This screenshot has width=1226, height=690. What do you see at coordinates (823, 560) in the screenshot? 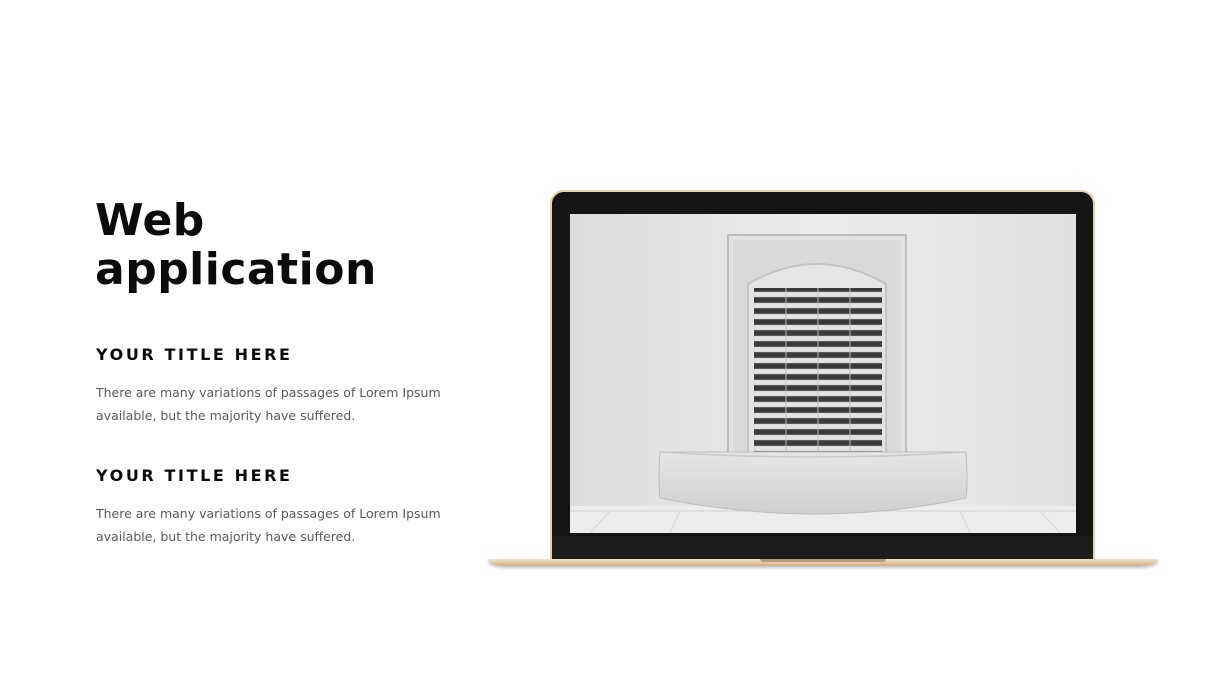
I see `laptop-hinge-notch` at bounding box center [823, 560].